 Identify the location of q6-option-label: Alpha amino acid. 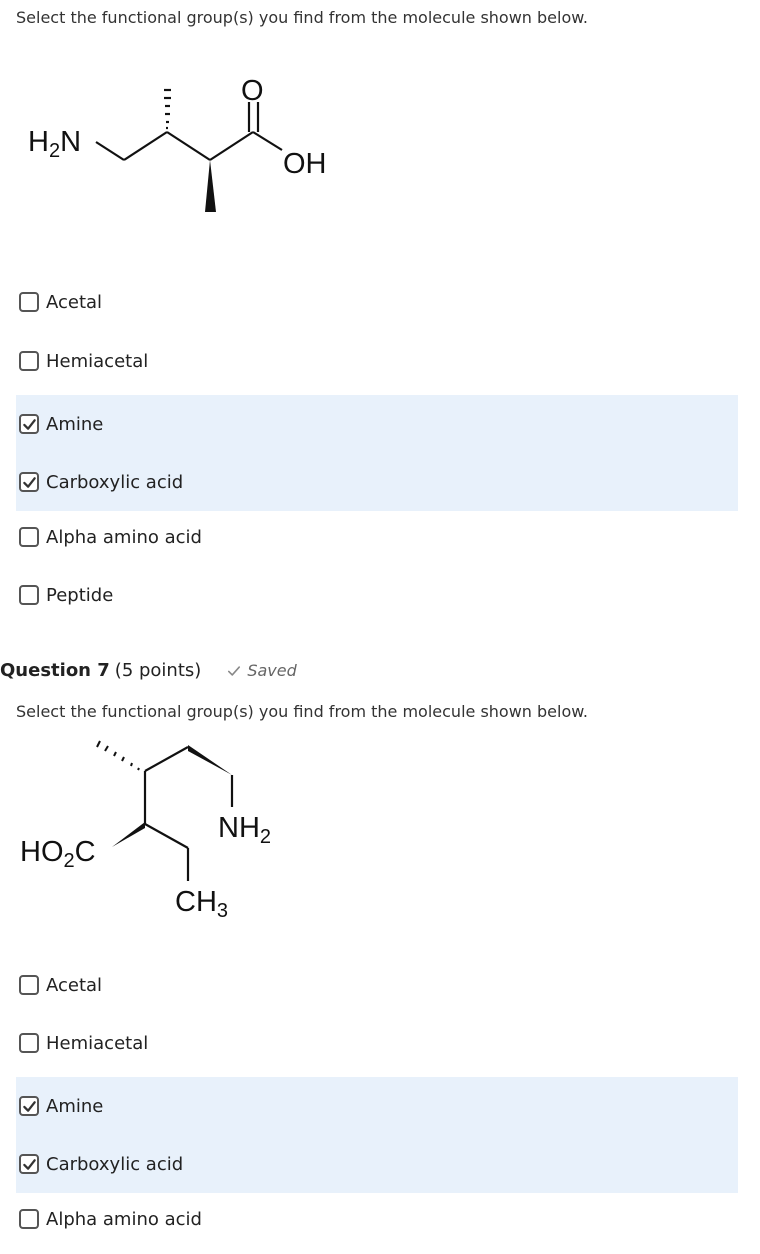
(124, 537).